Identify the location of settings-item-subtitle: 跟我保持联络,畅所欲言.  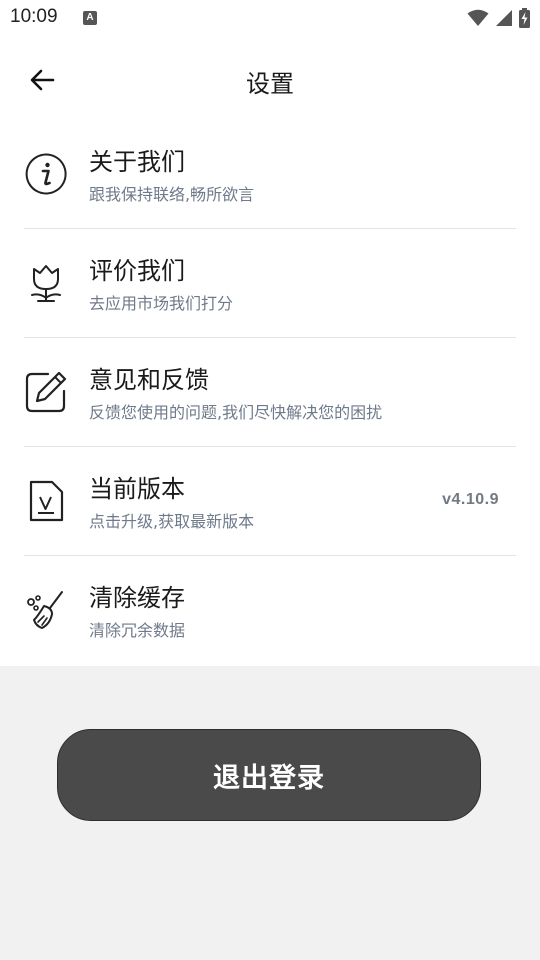
(172, 194).